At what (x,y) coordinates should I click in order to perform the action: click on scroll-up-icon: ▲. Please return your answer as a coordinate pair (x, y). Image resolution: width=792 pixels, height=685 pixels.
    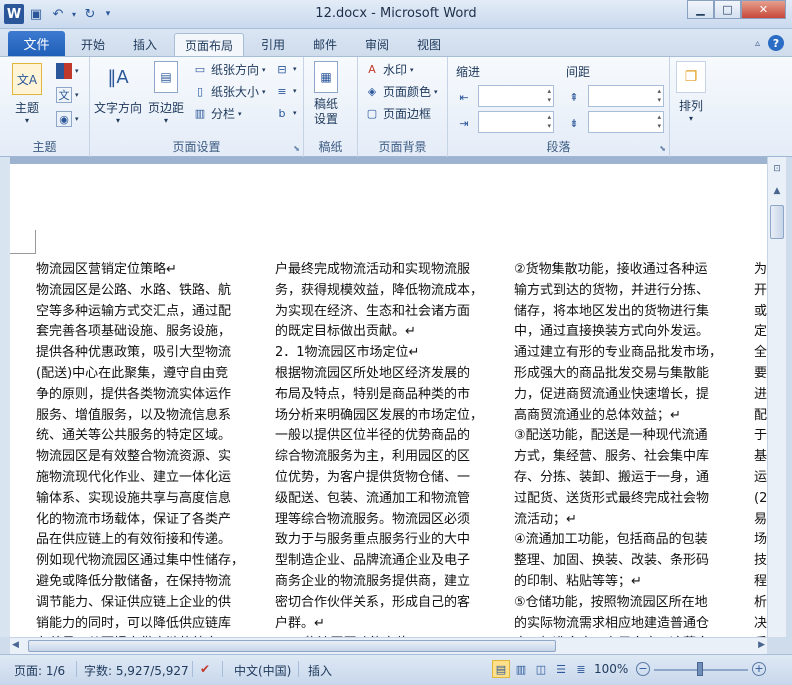
    Looking at the image, I should click on (777, 191).